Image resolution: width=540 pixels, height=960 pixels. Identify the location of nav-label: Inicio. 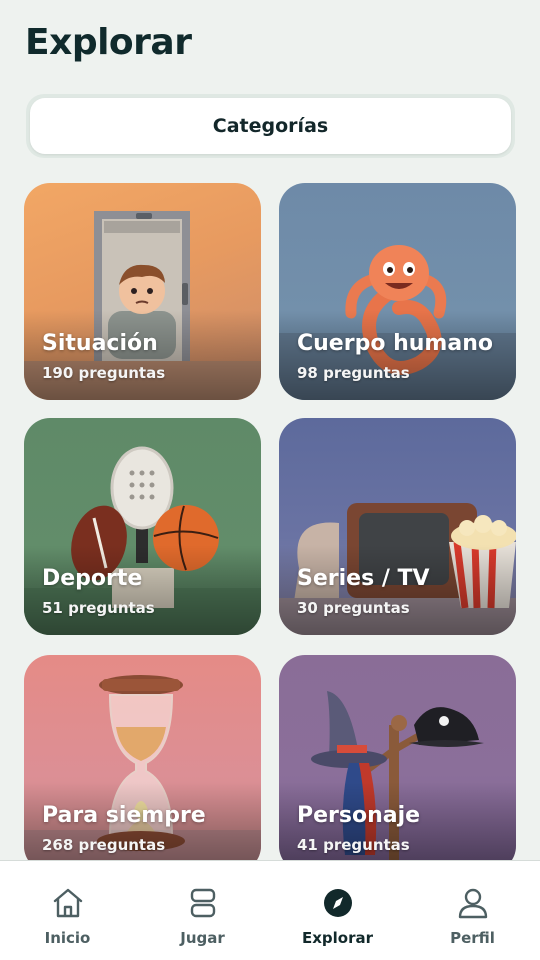
(67, 938).